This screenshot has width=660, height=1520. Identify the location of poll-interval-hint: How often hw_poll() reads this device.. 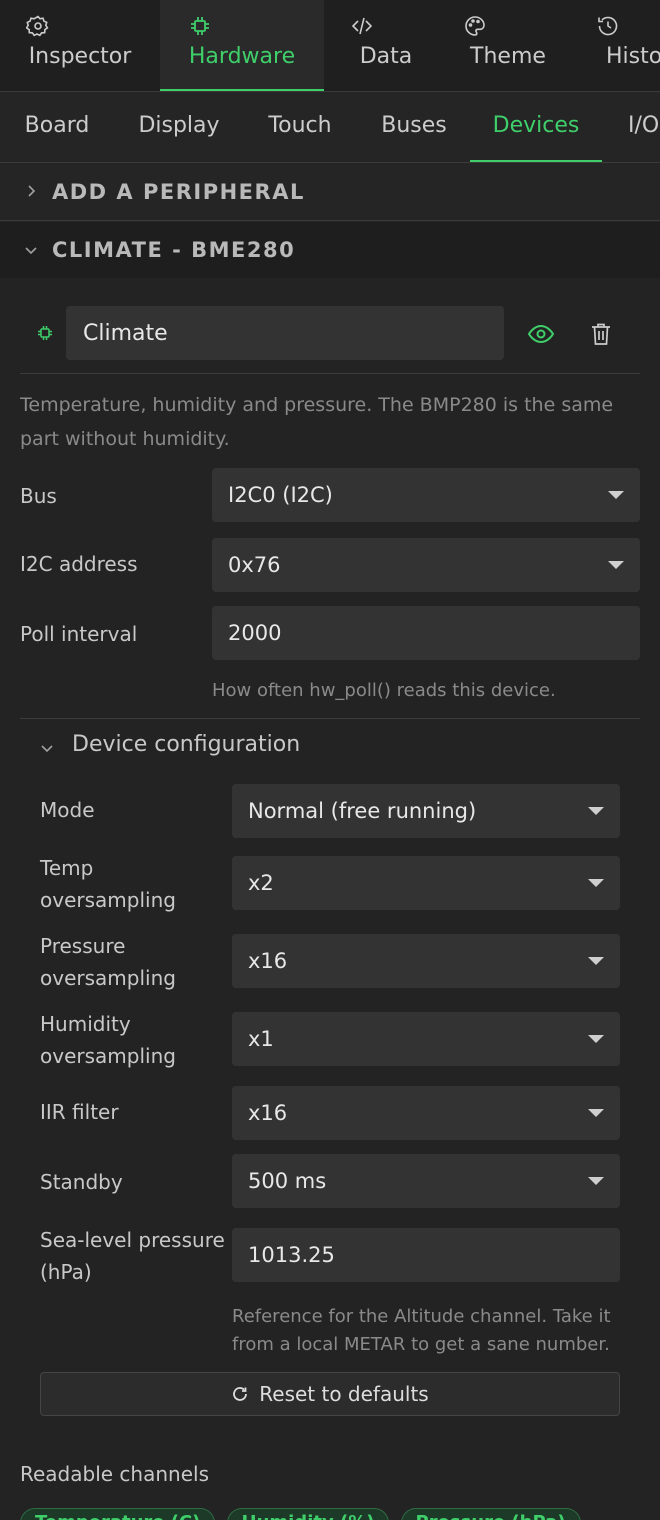
(384, 690).